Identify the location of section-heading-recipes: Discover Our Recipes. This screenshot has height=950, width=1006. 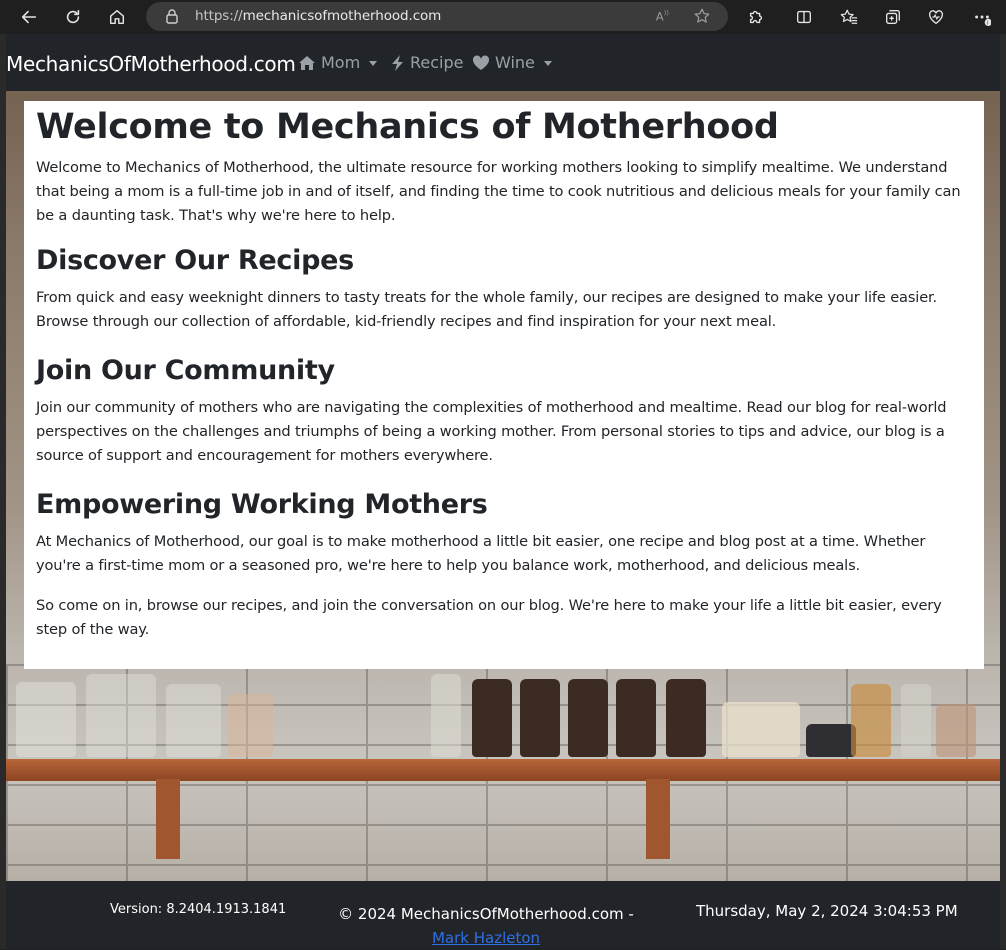
(195, 260).